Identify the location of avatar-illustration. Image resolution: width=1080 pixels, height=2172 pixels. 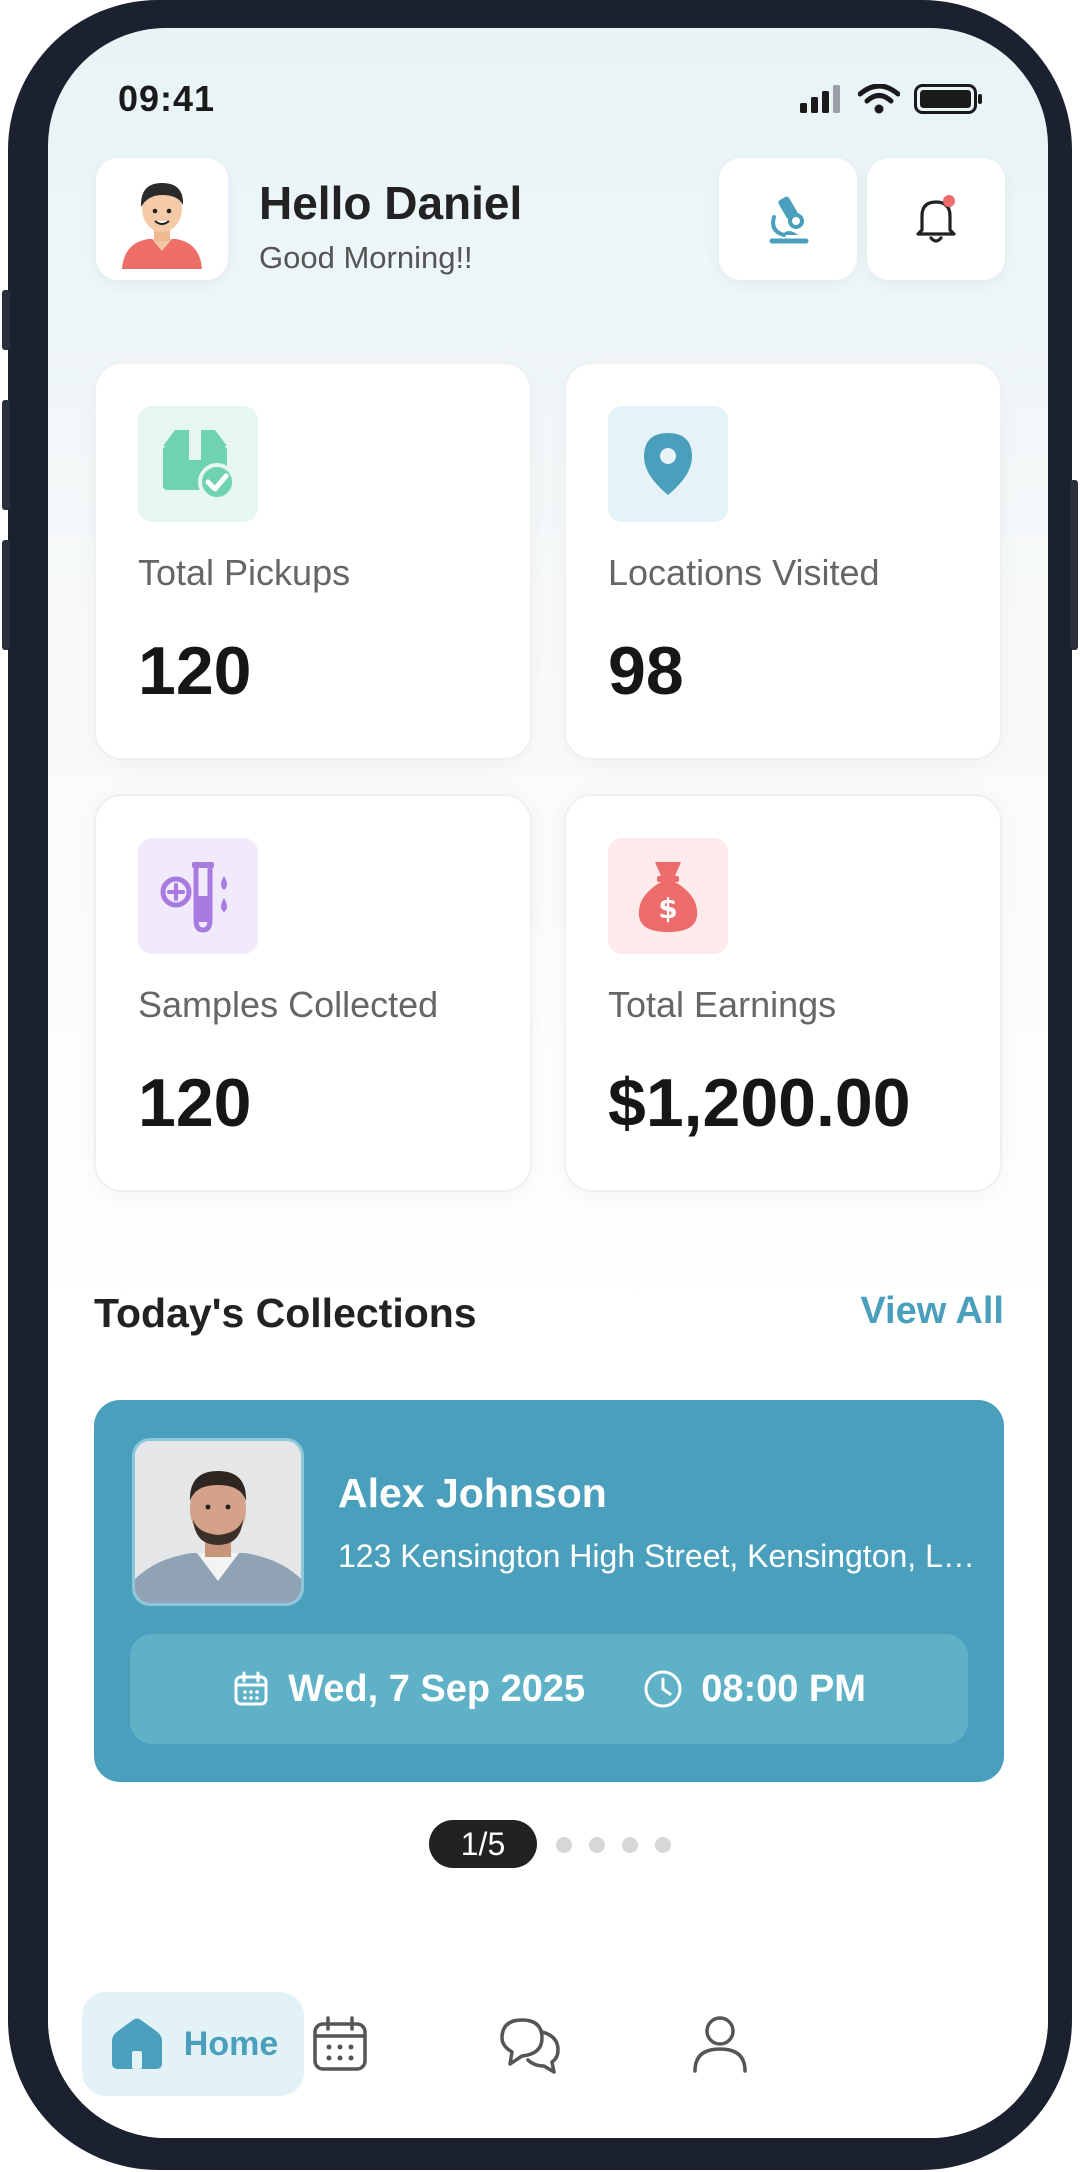
(162, 226).